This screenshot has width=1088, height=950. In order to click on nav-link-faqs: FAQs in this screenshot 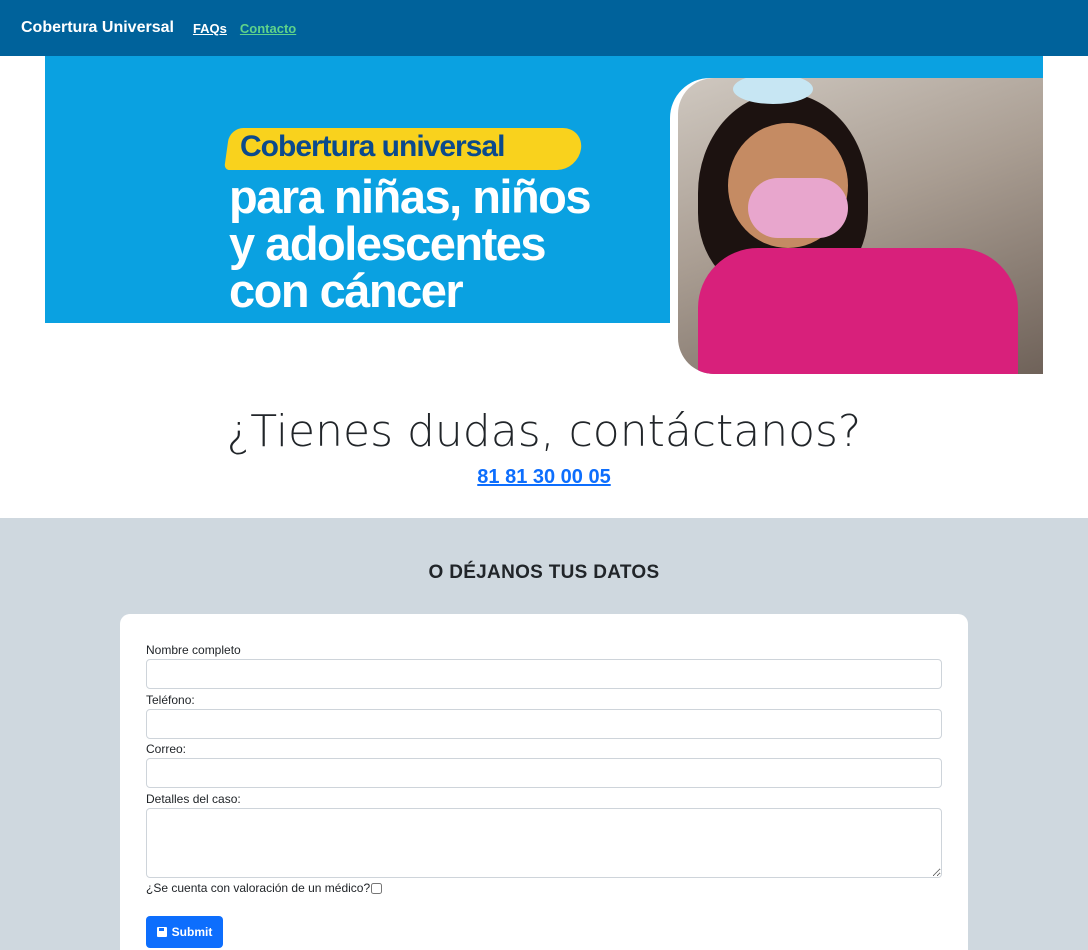, I will do `click(210, 28)`.